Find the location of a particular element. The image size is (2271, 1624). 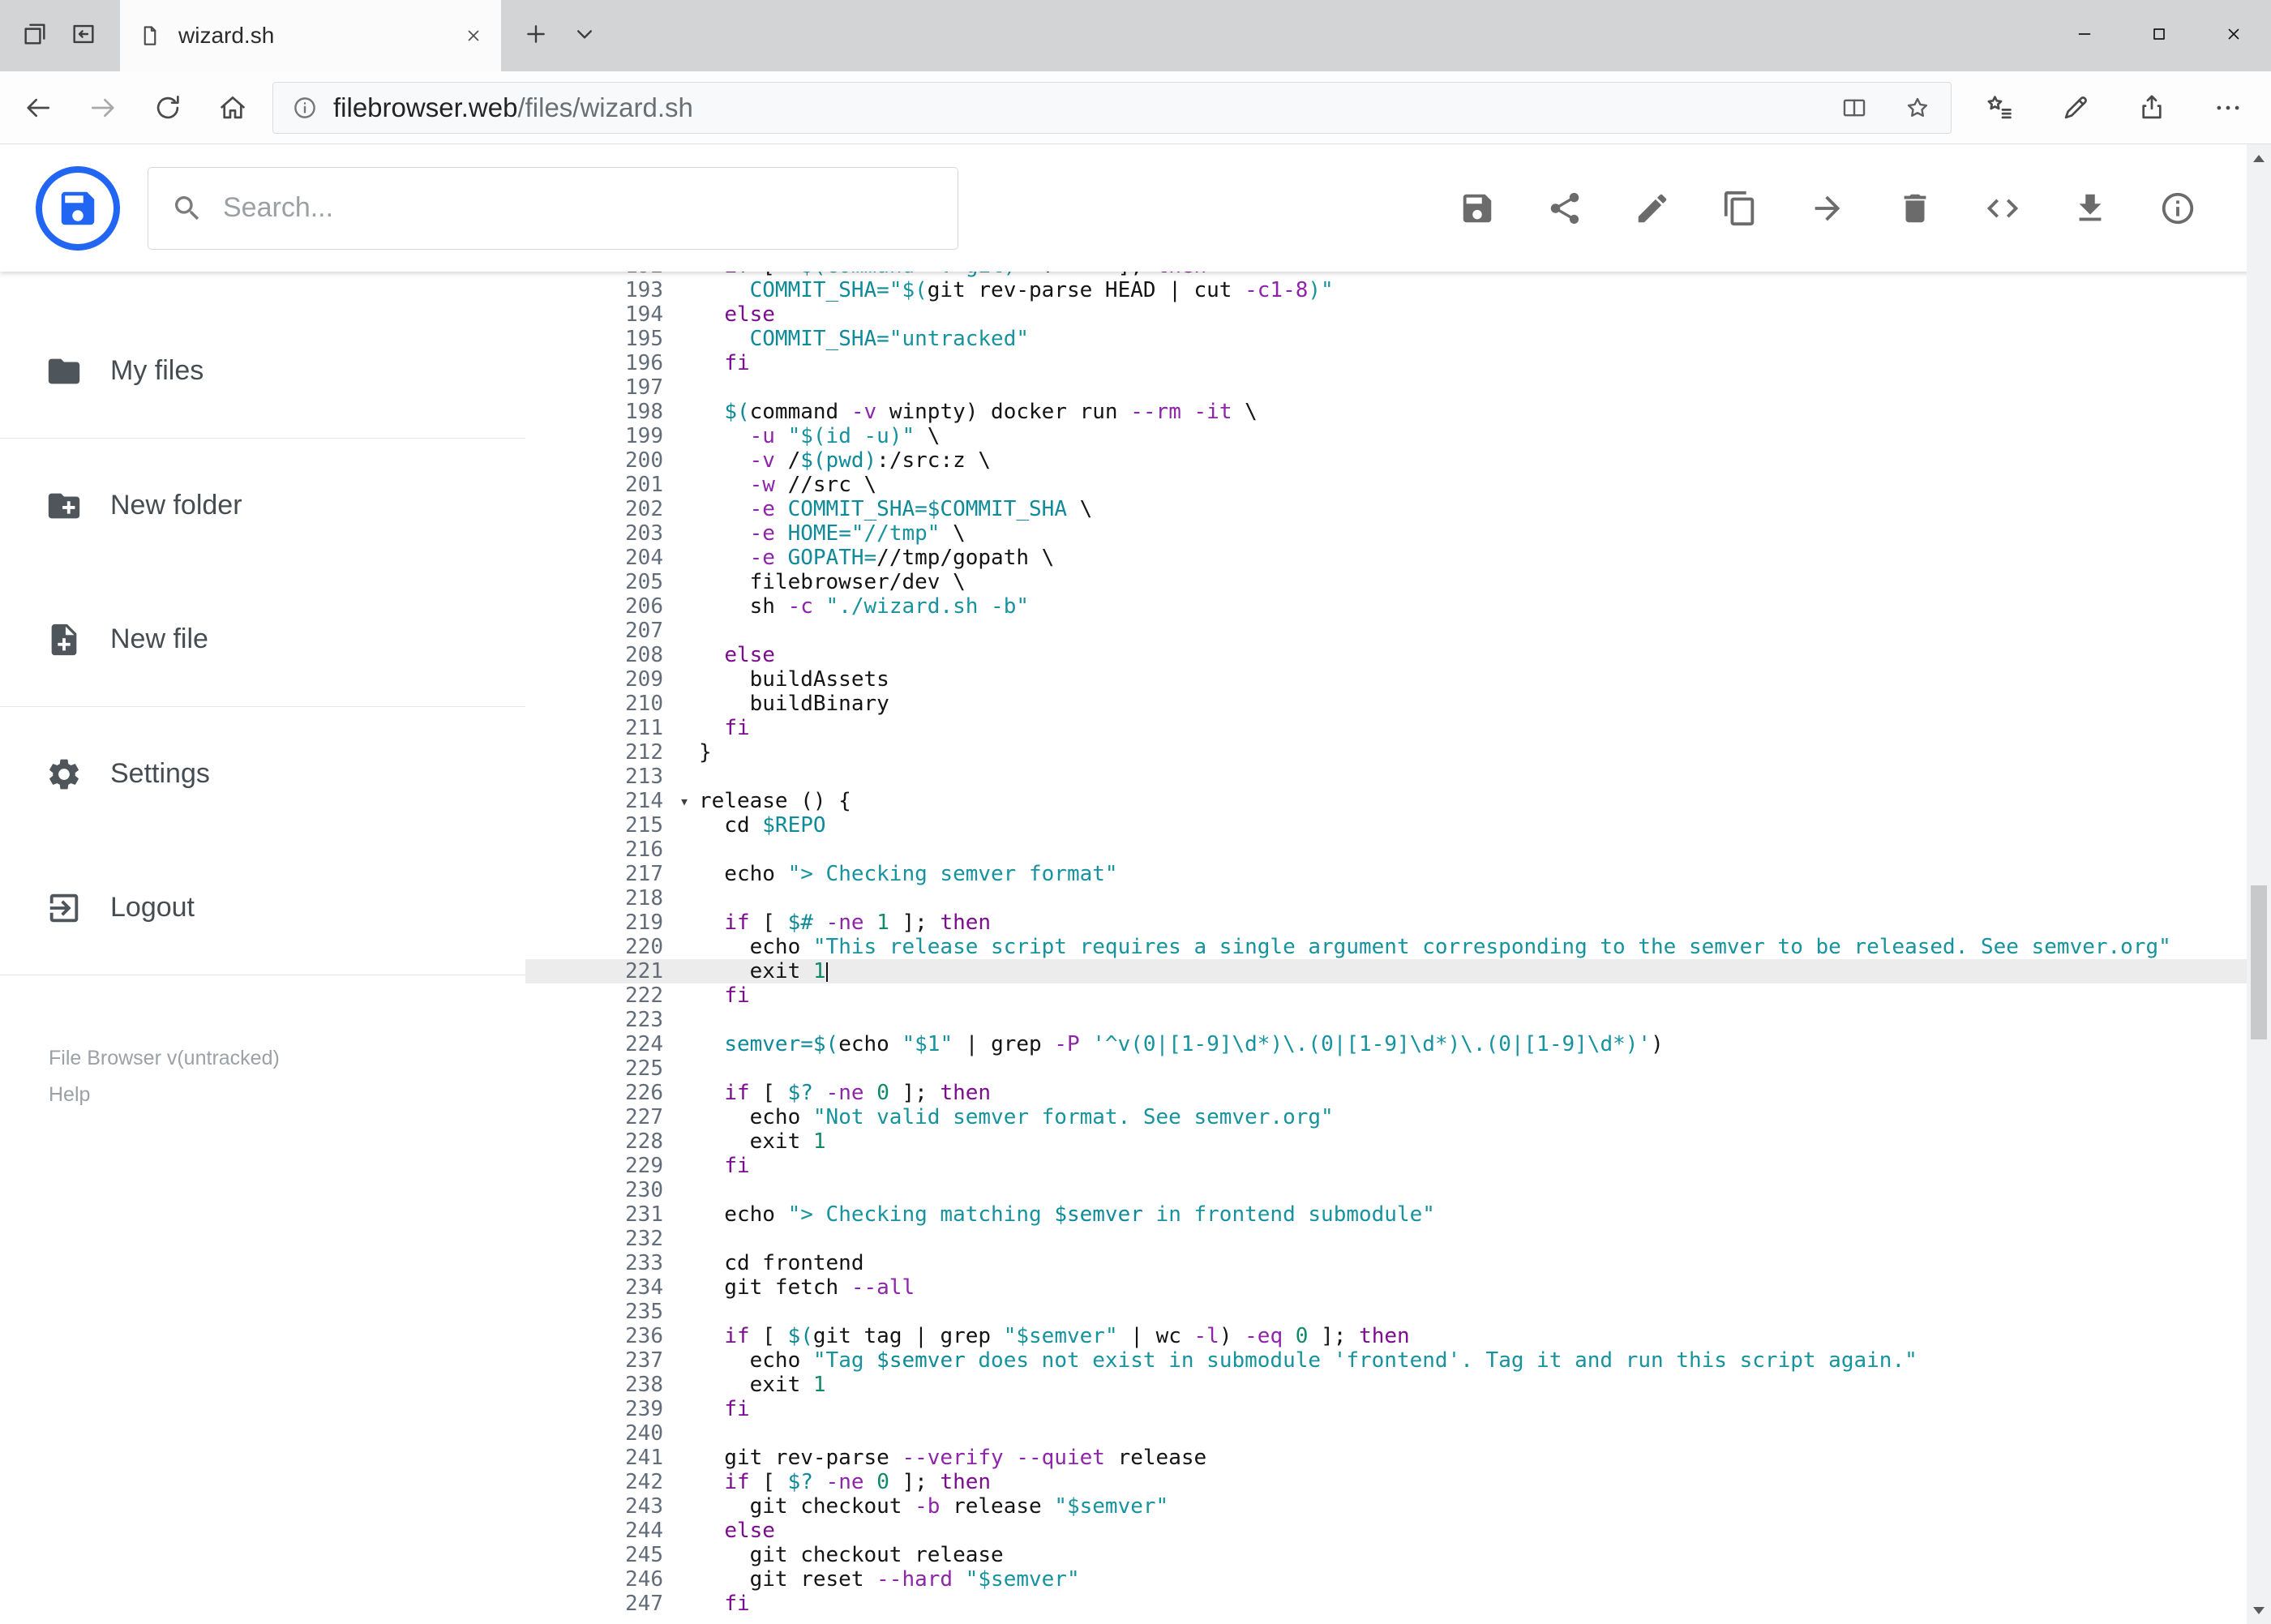

code-line-221: 221 exit 1 is located at coordinates (1386, 971).